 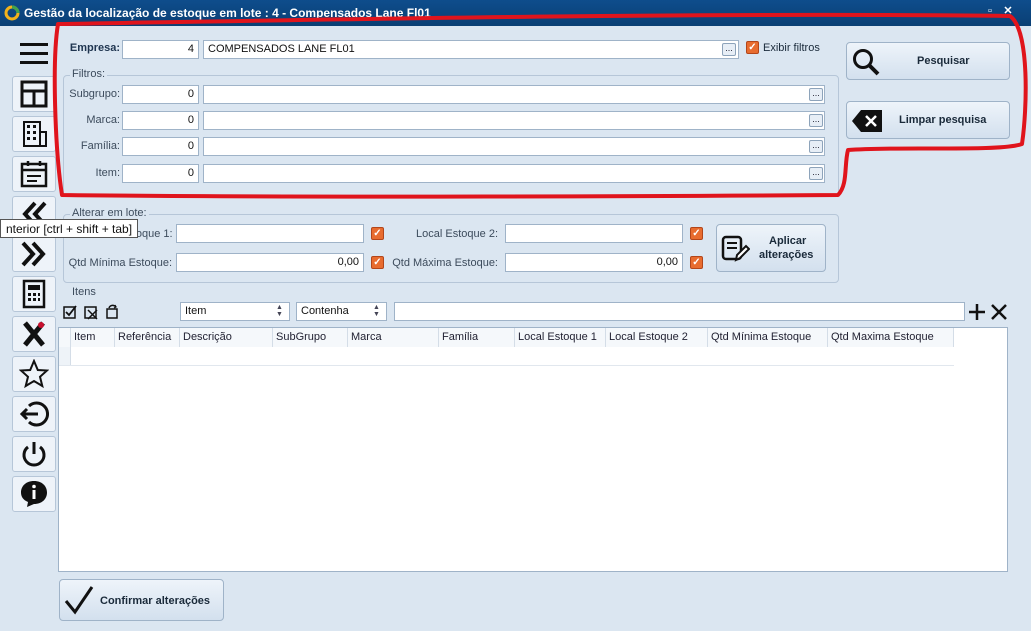 I want to click on add-filter-button, so click(x=977, y=312).